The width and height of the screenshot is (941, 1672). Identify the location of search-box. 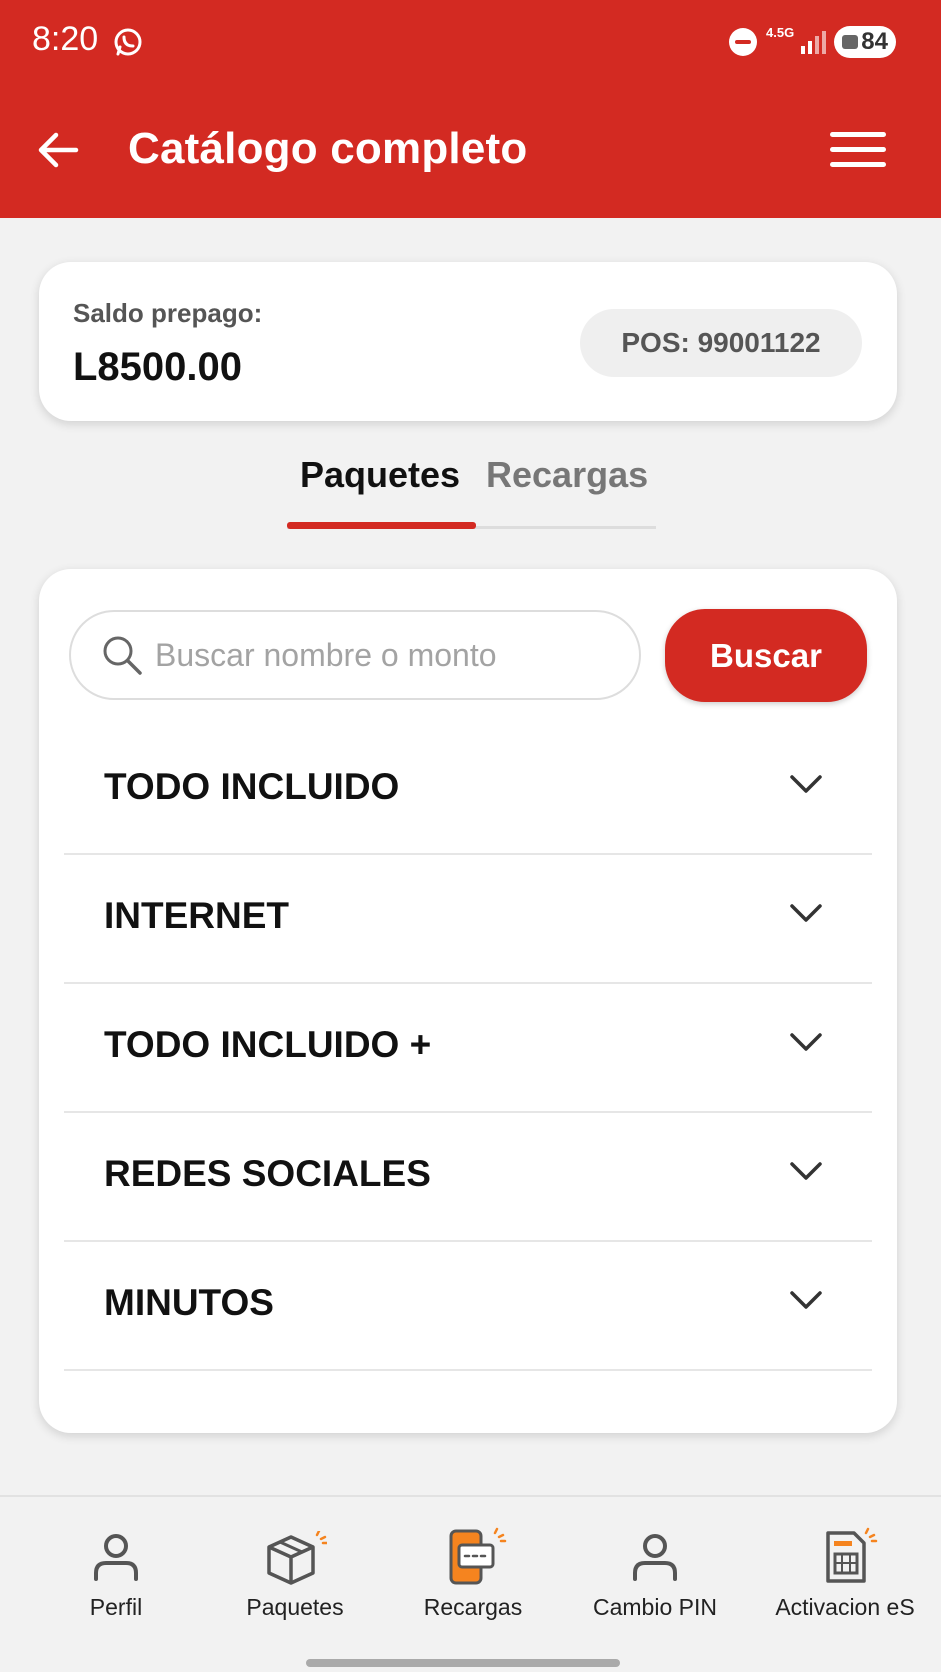
(355, 655).